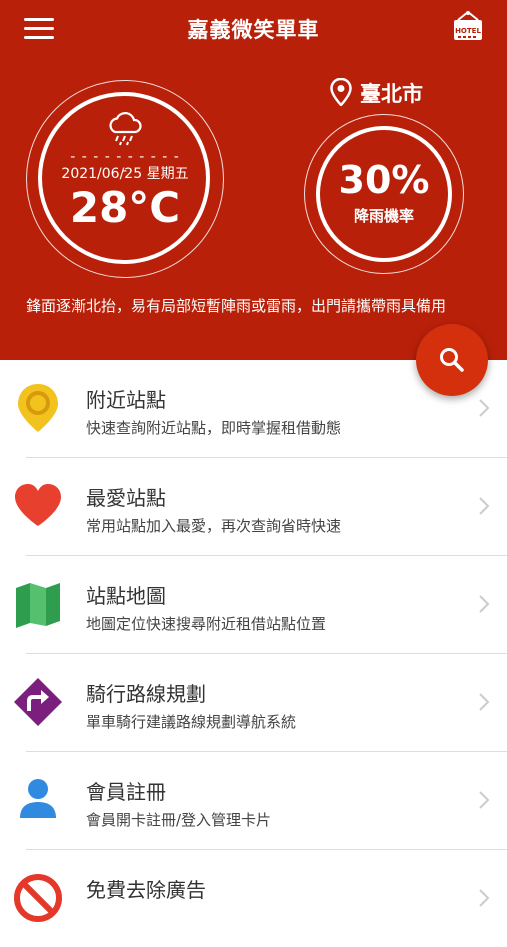 This screenshot has width=507, height=947. What do you see at coordinates (391, 93) in the screenshot?
I see `city-name: 臺北市` at bounding box center [391, 93].